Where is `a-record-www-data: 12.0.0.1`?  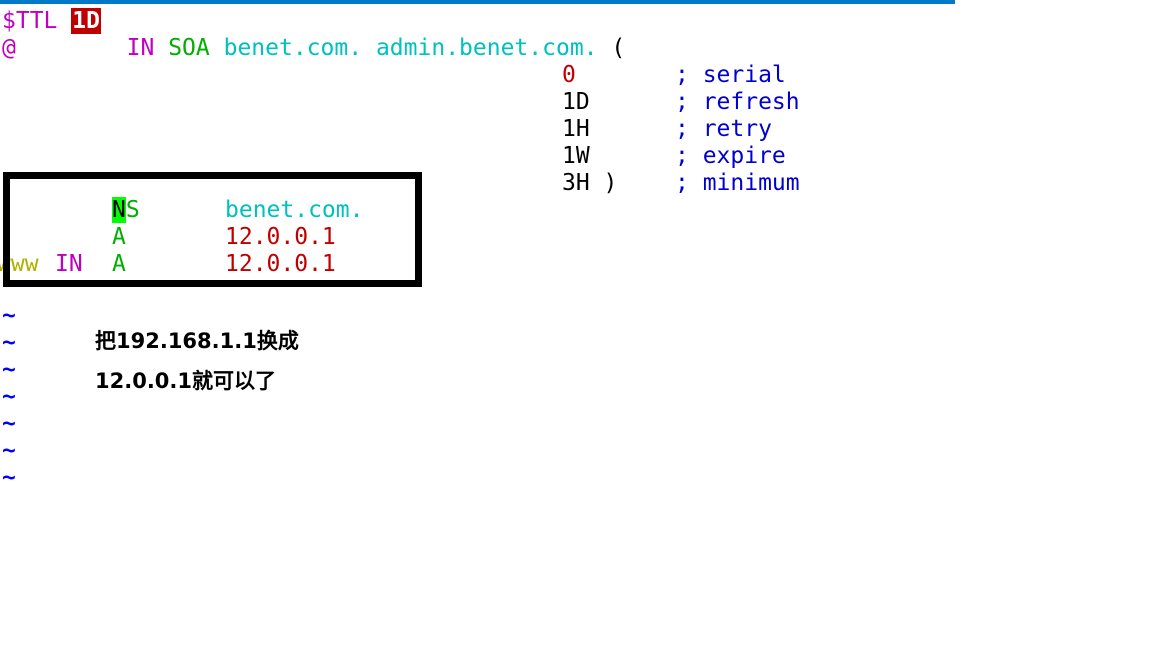 a-record-www-data: 12.0.0.1 is located at coordinates (280, 264).